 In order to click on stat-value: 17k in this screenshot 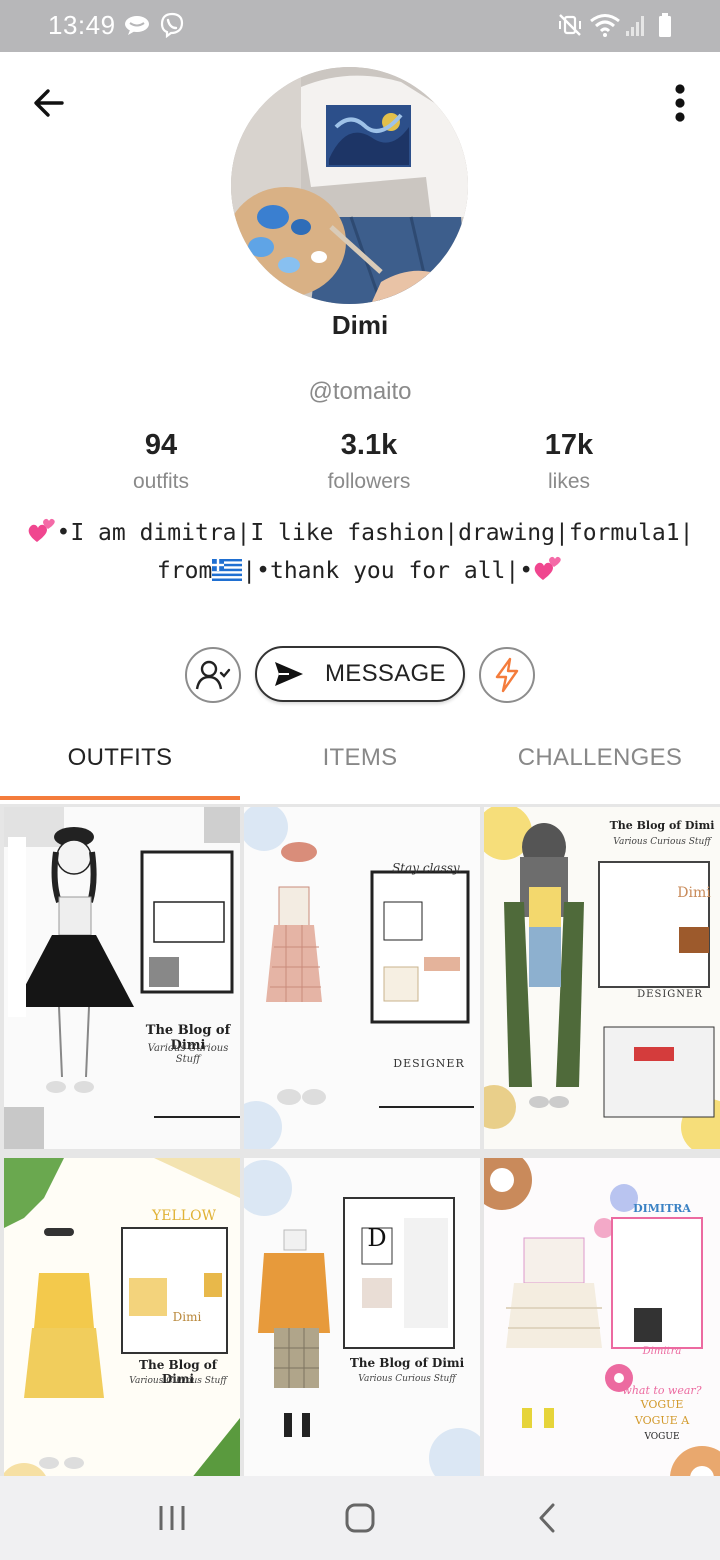, I will do `click(569, 445)`.